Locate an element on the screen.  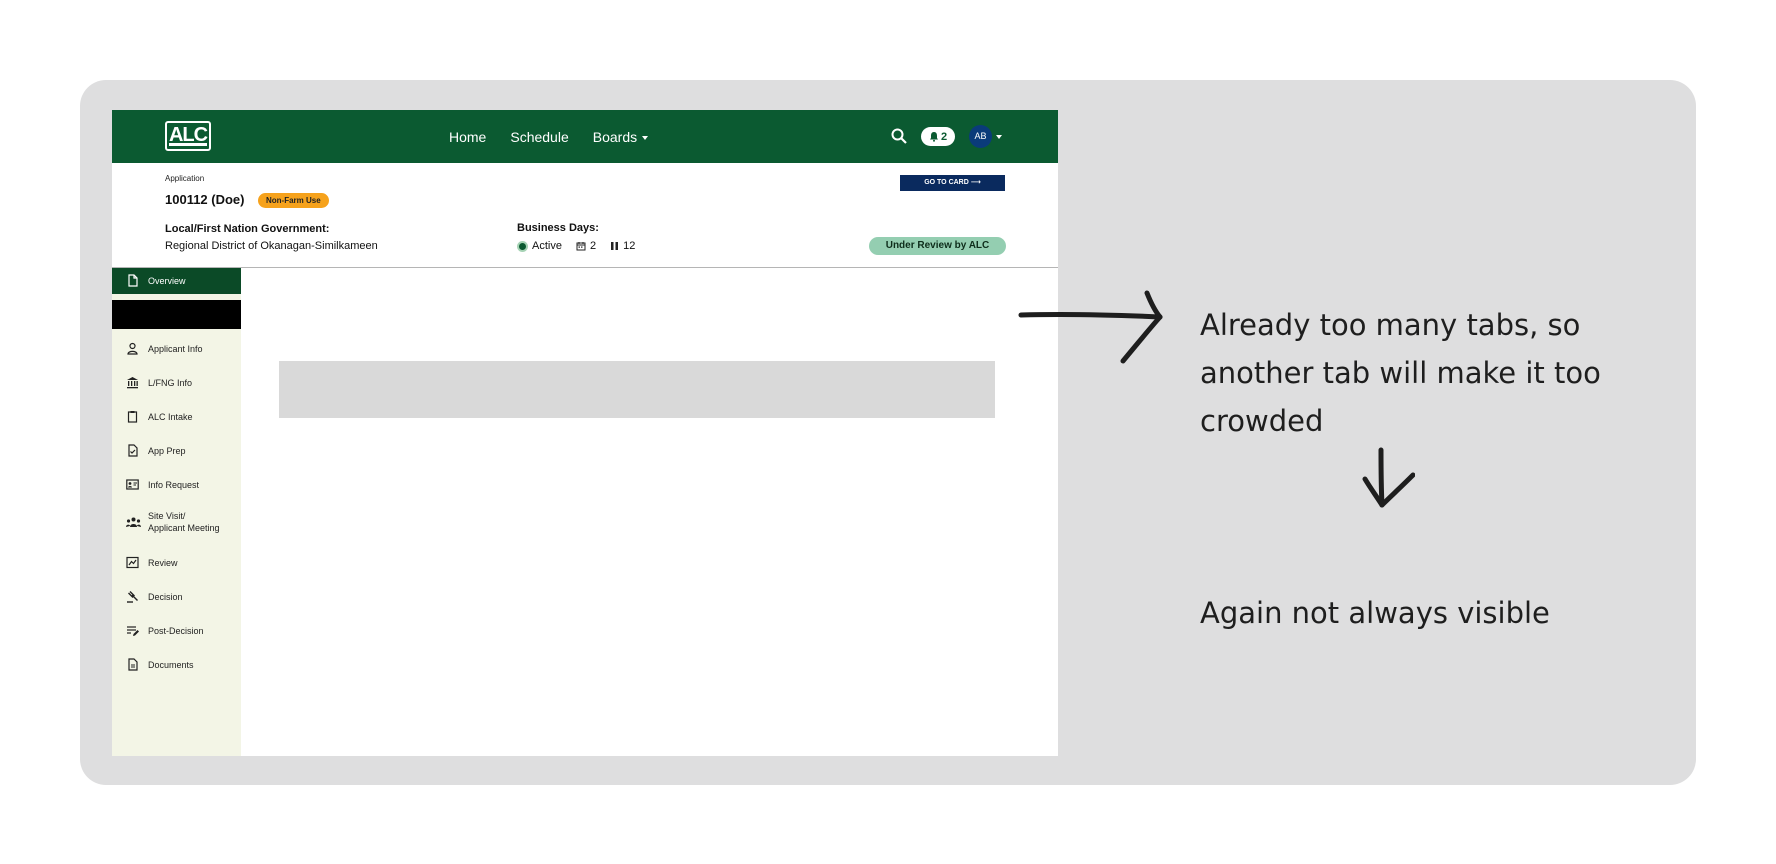
notifications-button: 2 is located at coordinates (938, 136).